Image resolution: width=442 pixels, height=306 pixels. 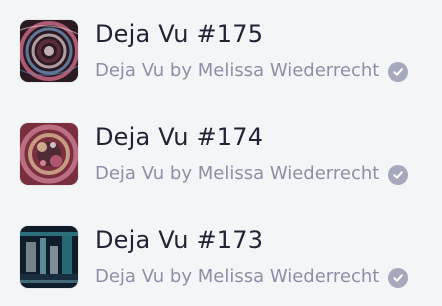 What do you see at coordinates (179, 240) in the screenshot?
I see `nft-title: Deja Vu #173` at bounding box center [179, 240].